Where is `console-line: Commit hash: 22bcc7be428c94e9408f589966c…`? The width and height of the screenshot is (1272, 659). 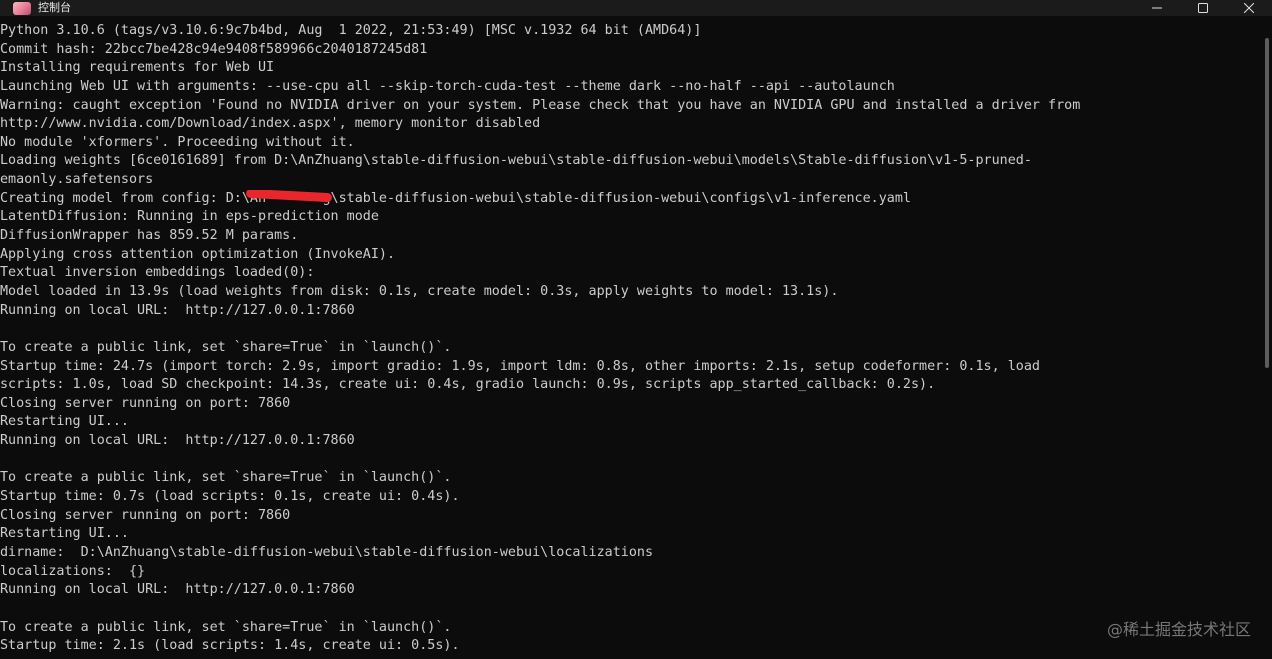
console-line: Commit hash: 22bcc7be428c94e9408f589966c… is located at coordinates (214, 49).